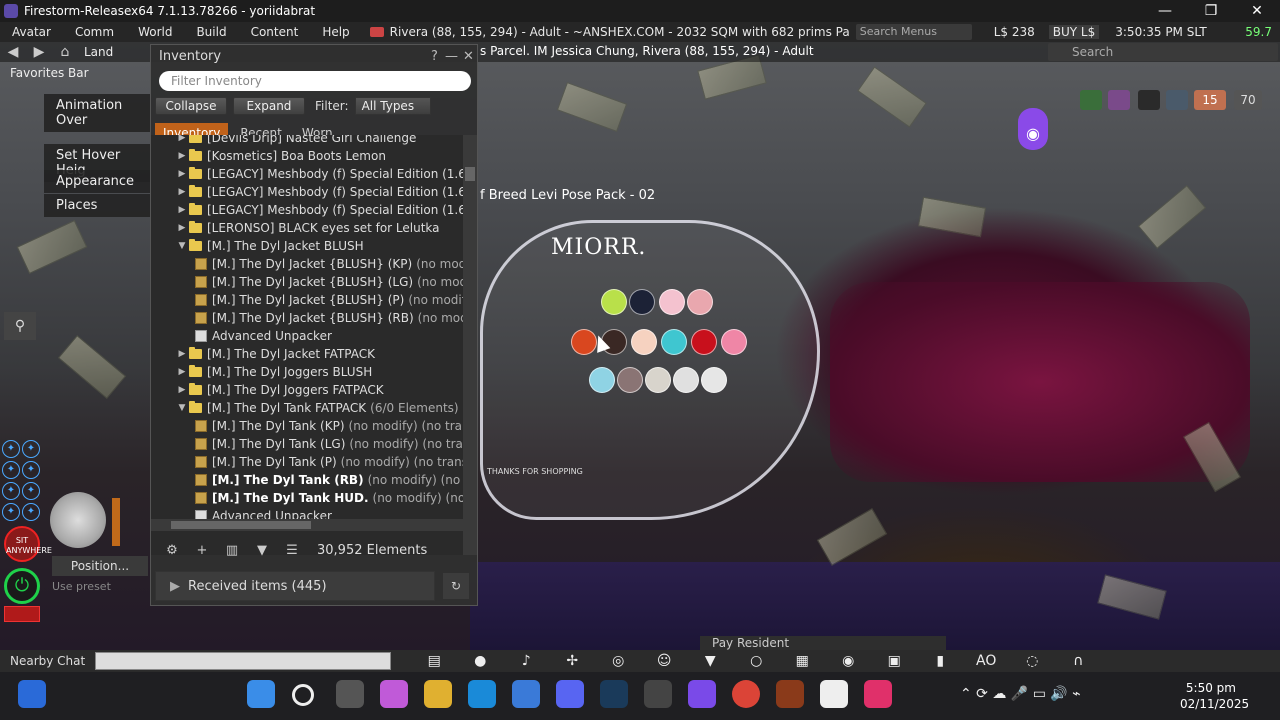 Image resolution: width=1280 pixels, height=720 pixels. Describe the element at coordinates (13, 52) in the screenshot. I see `back-arrow-icon: ◀` at that location.